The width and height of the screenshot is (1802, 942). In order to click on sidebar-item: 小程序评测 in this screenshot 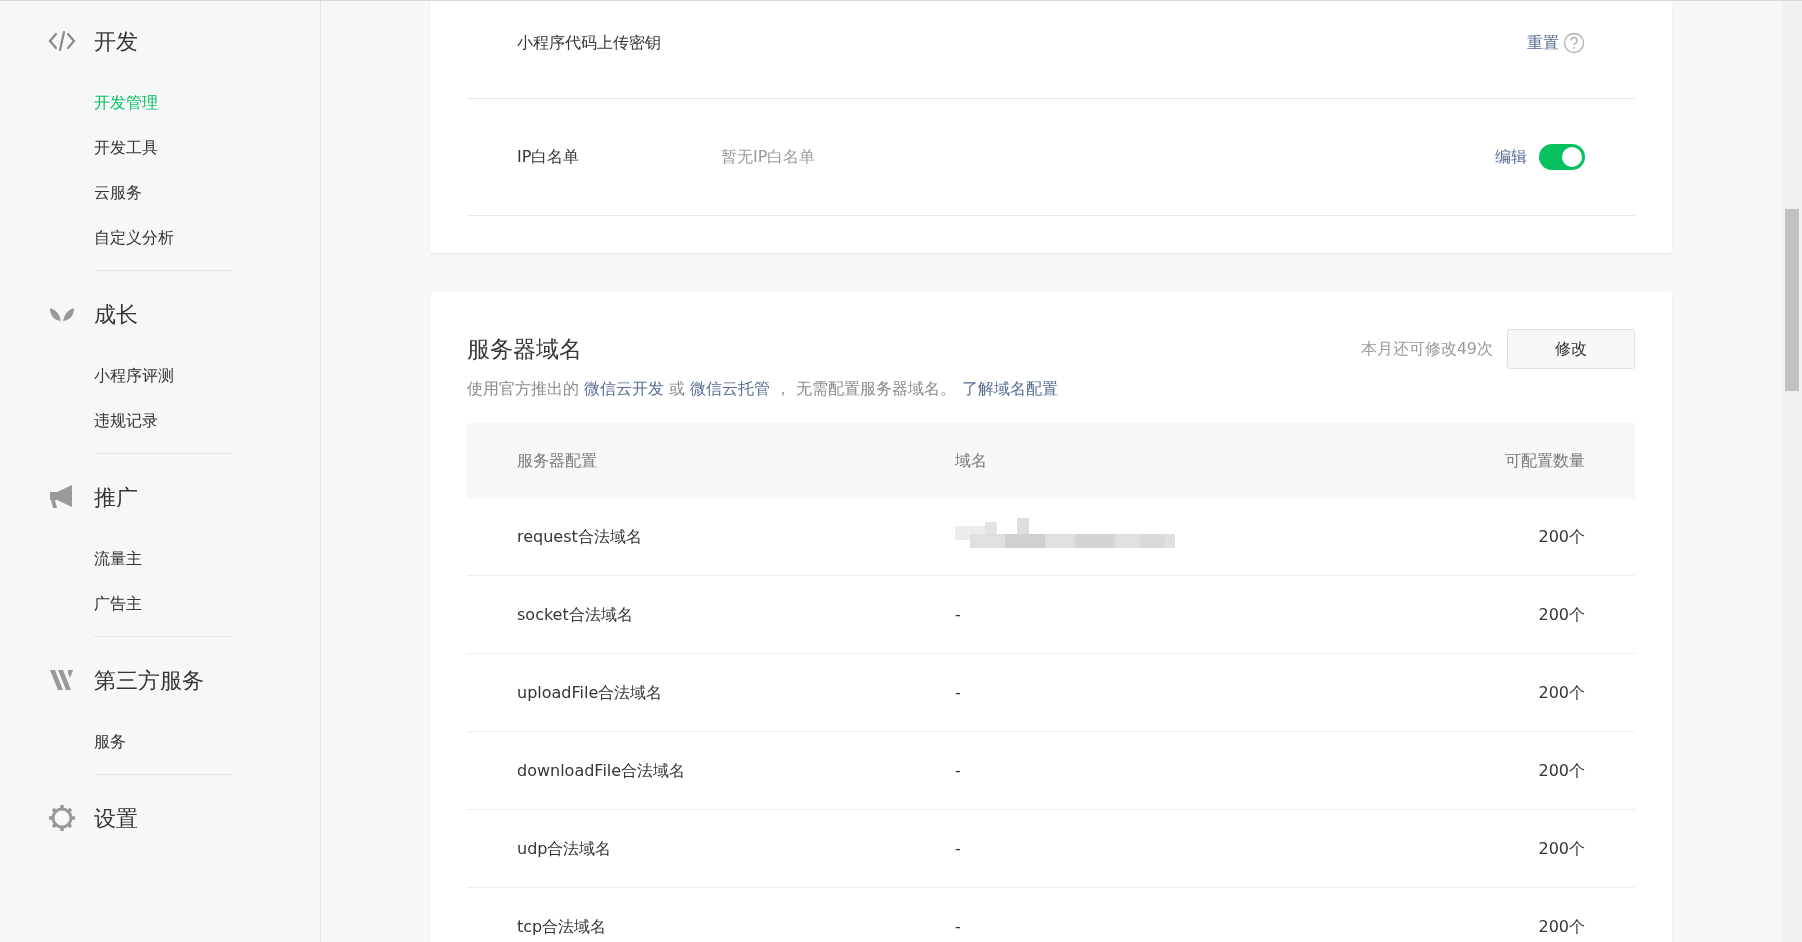, I will do `click(163, 375)`.